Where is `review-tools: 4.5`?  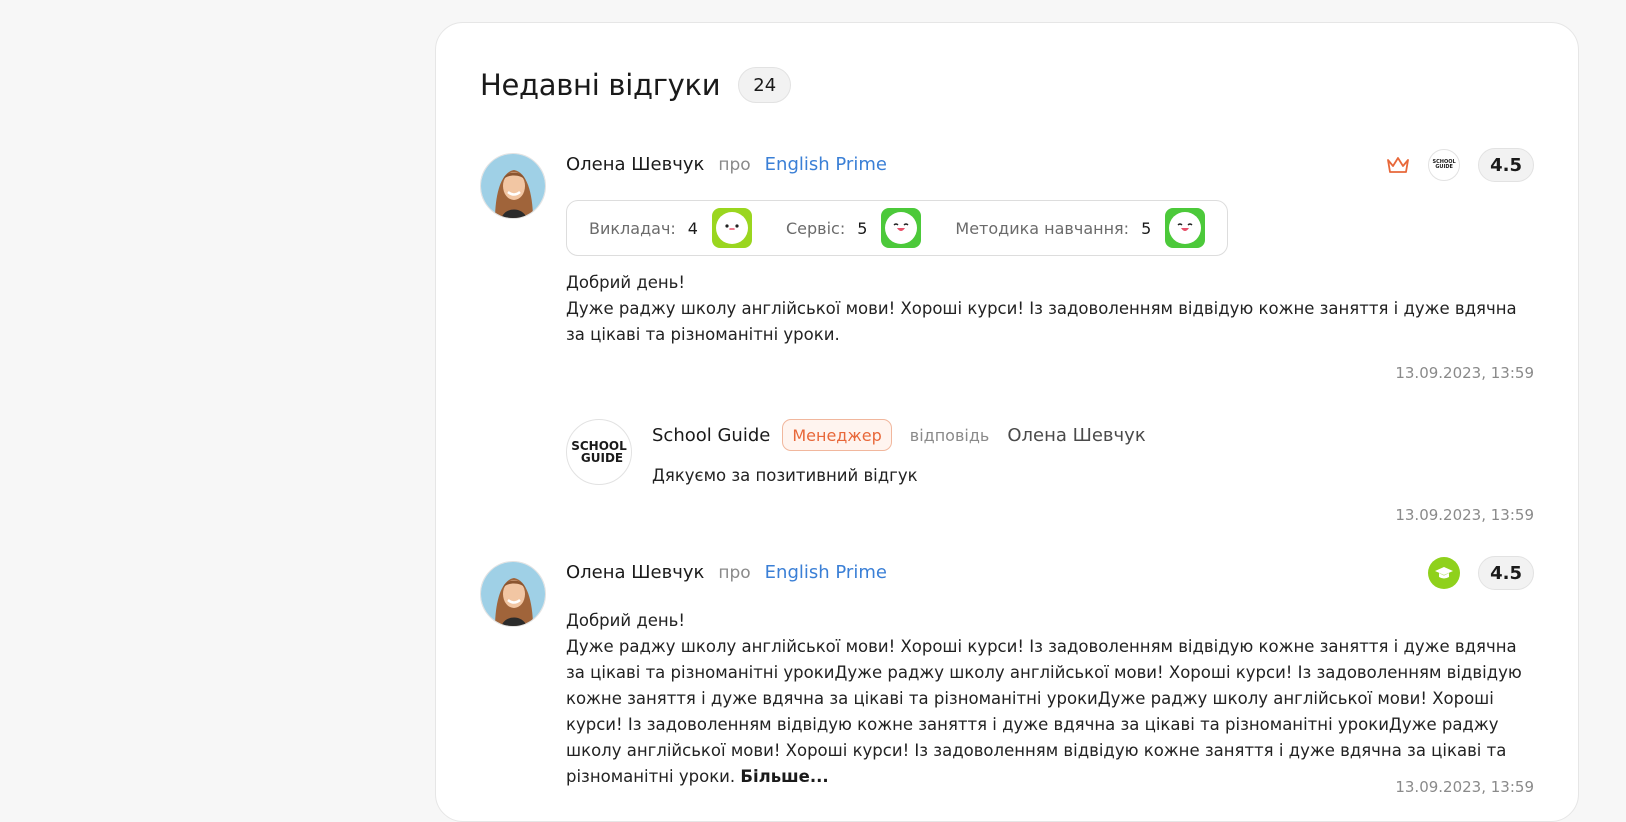 review-tools: 4.5 is located at coordinates (1481, 573).